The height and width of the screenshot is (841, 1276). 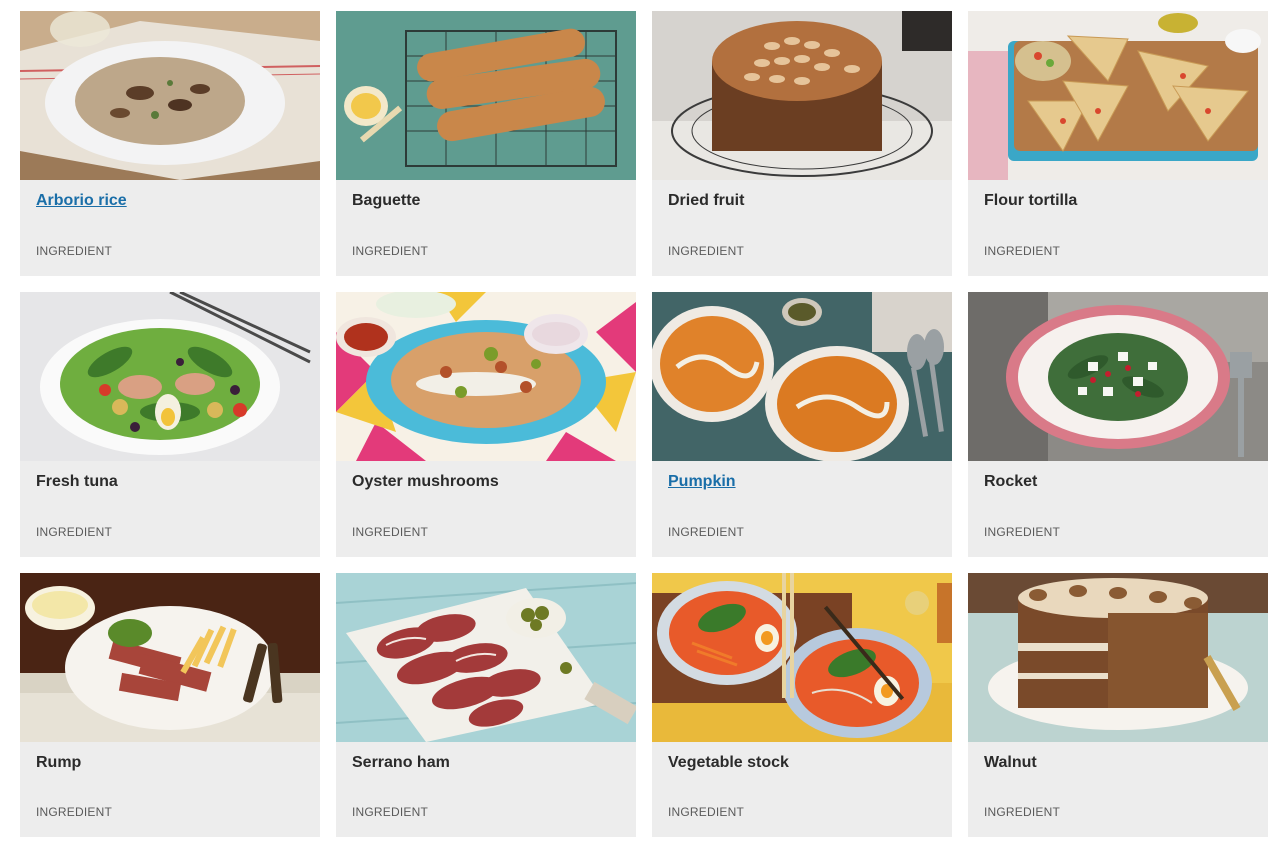 I want to click on ingredient-card: Rump INGREDIENT, so click(x=170, y=705).